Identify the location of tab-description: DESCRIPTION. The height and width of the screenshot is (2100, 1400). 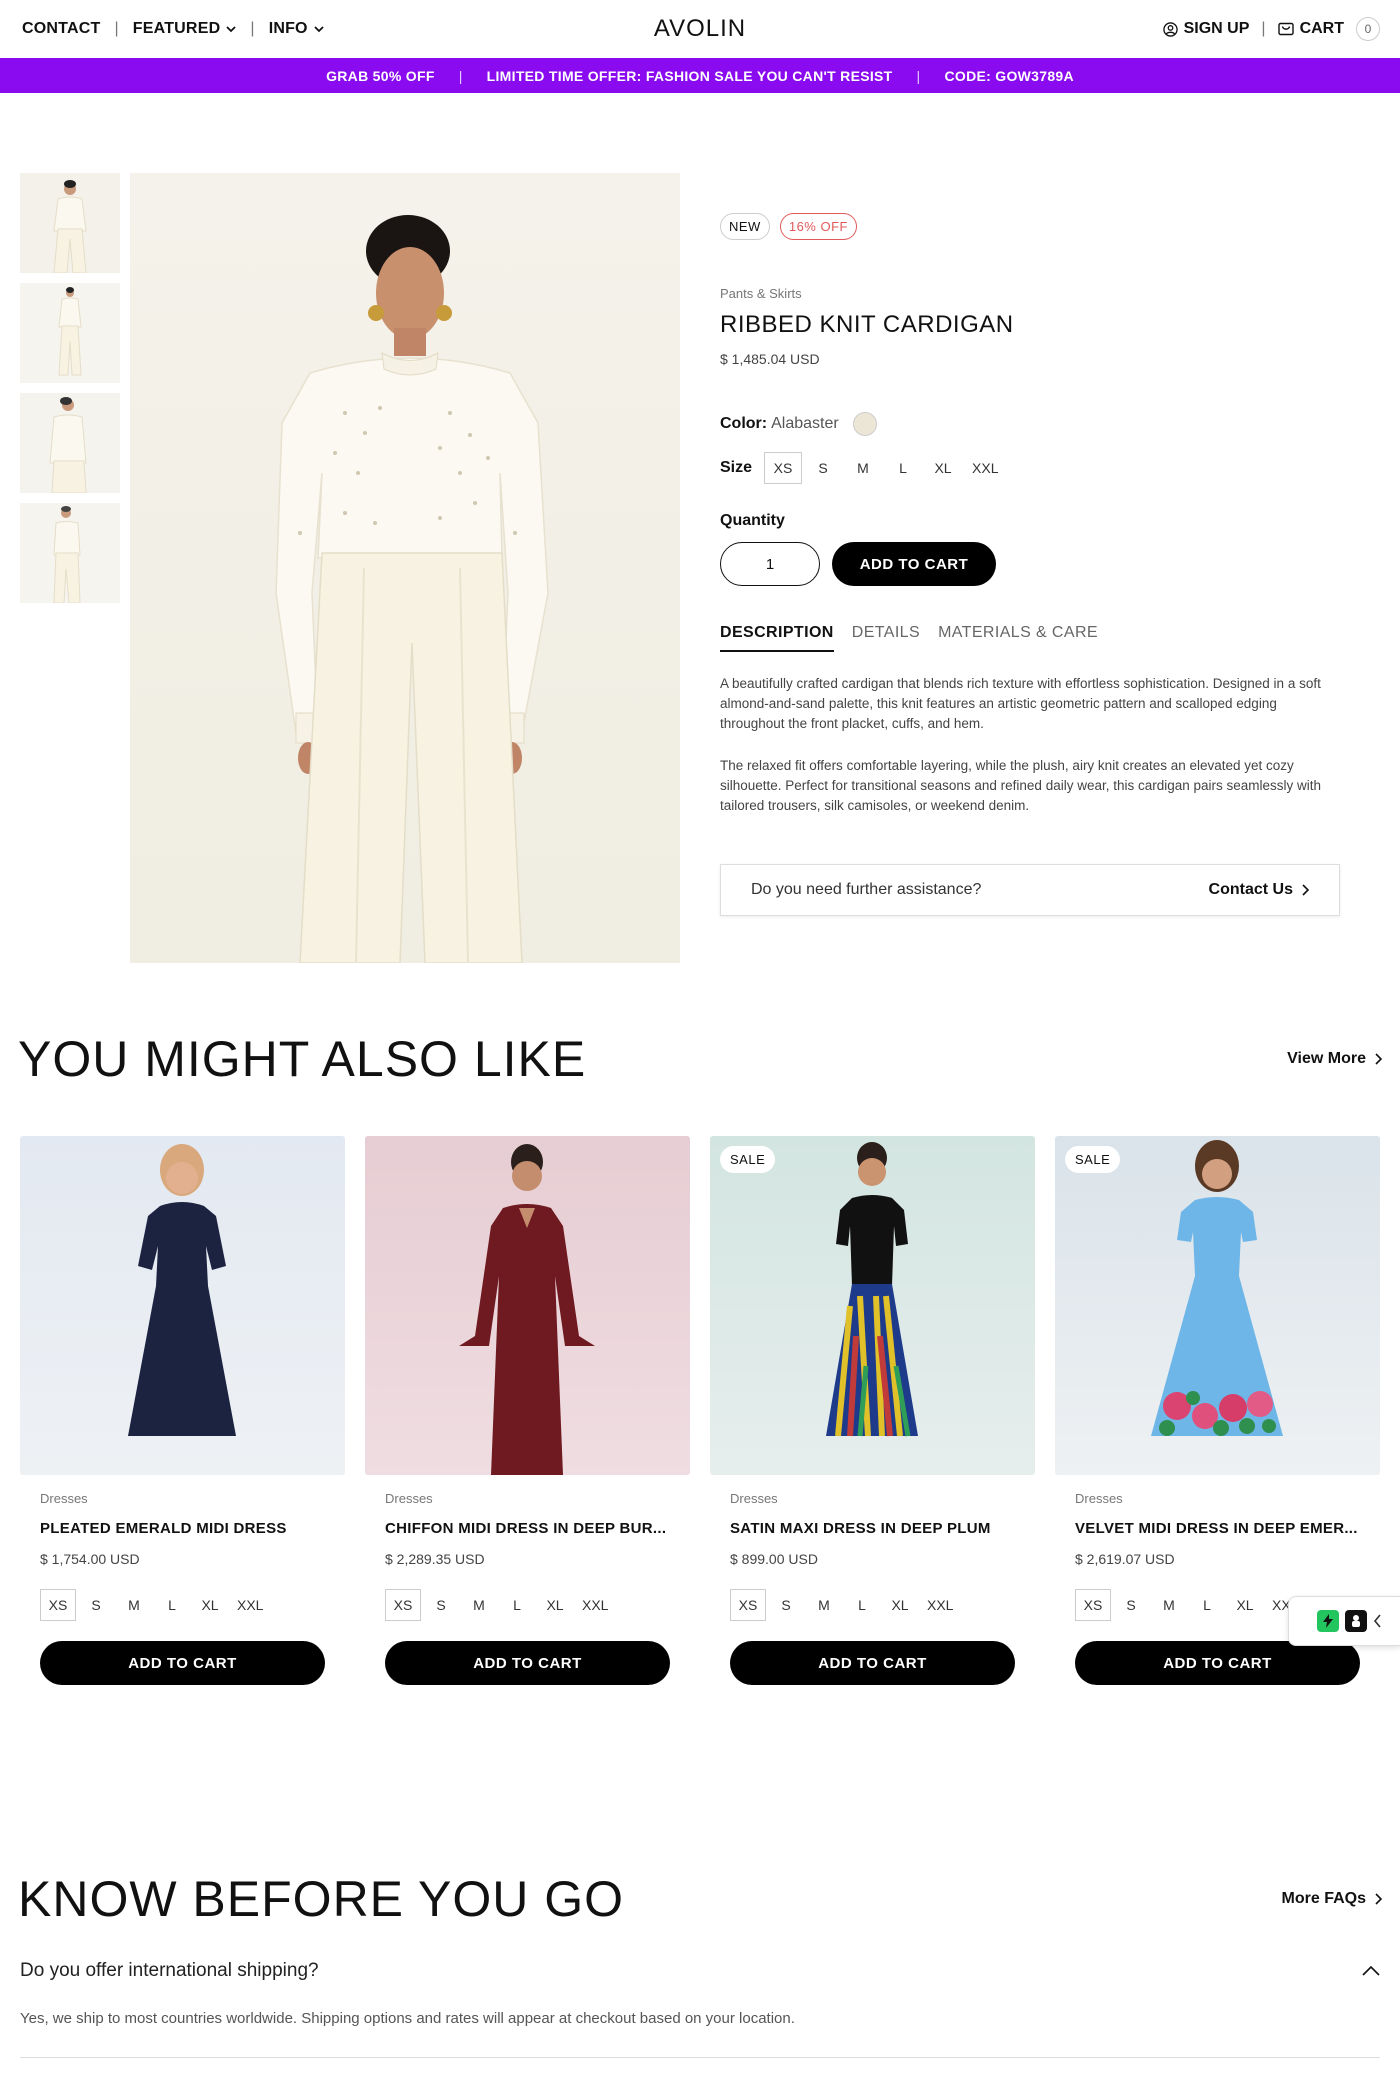
(777, 638).